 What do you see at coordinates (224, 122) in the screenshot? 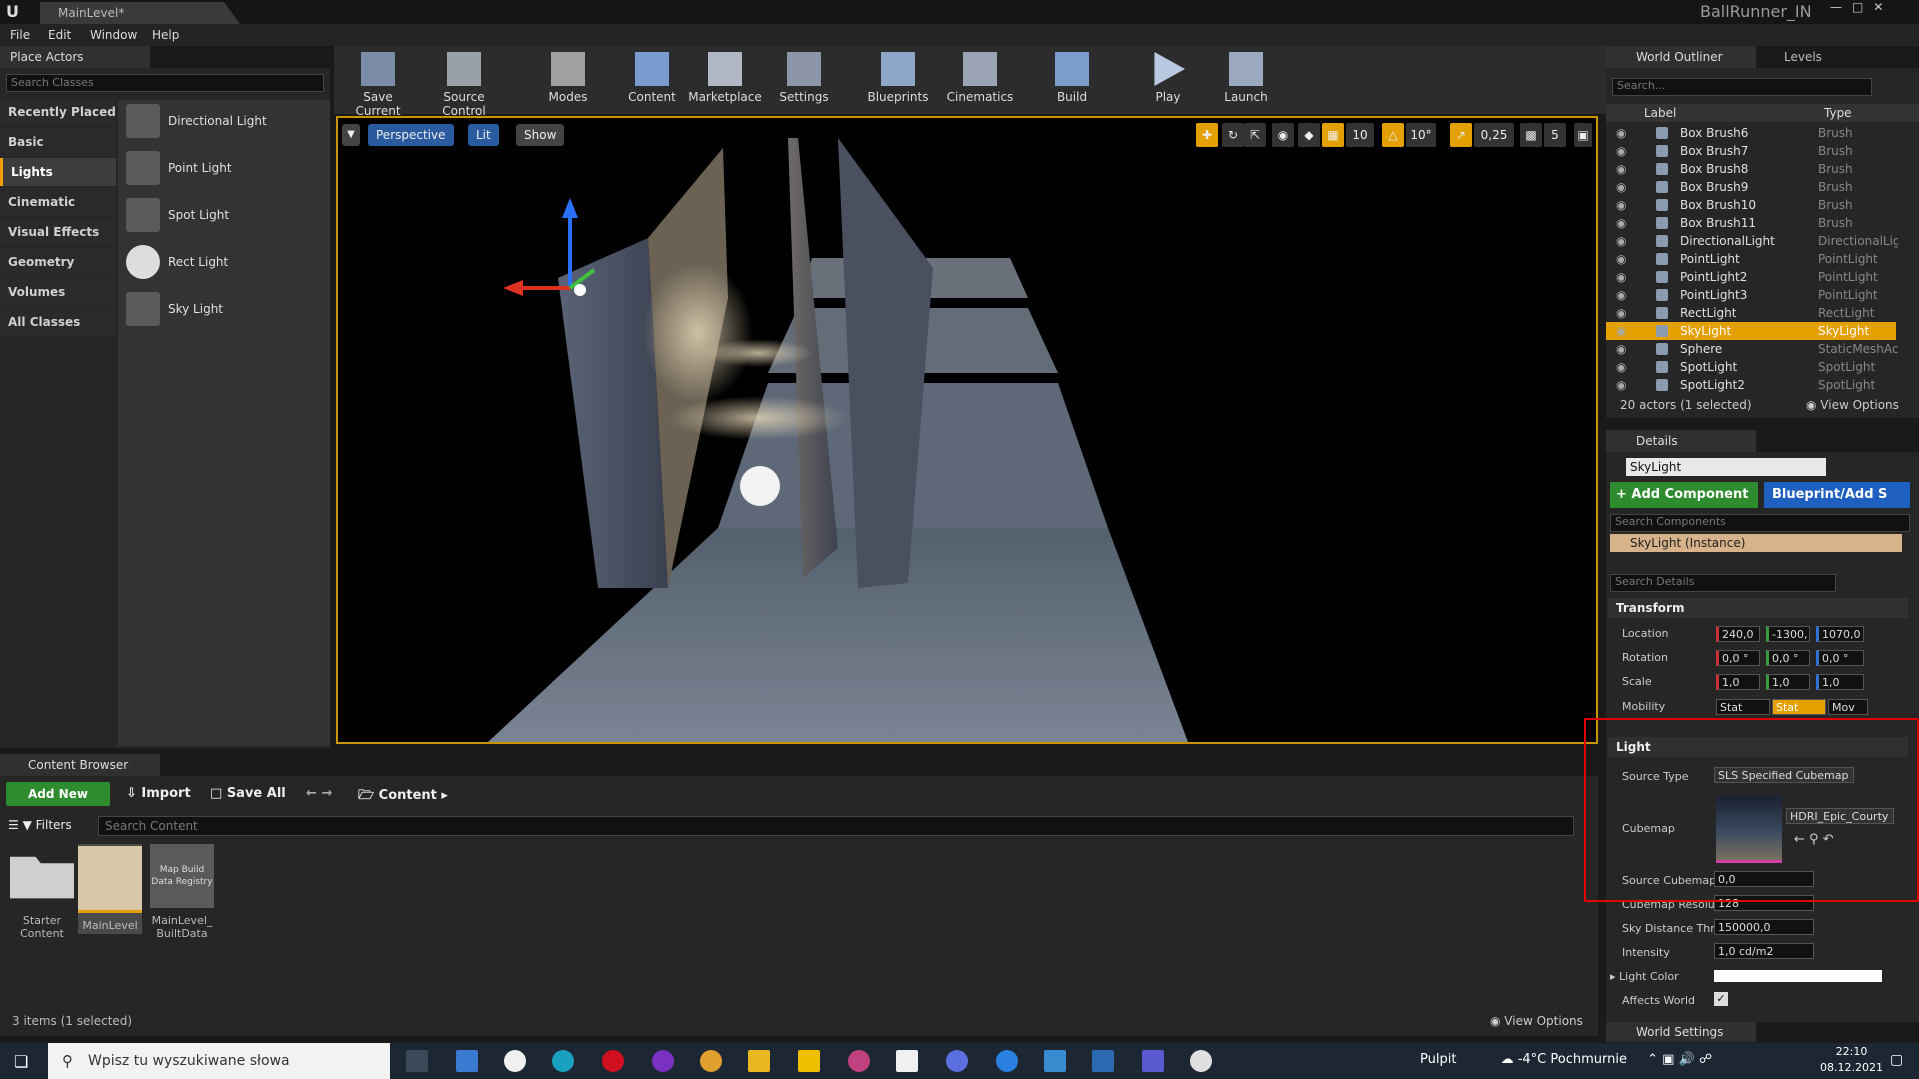
I see `actor-directional-light: Directional Light` at bounding box center [224, 122].